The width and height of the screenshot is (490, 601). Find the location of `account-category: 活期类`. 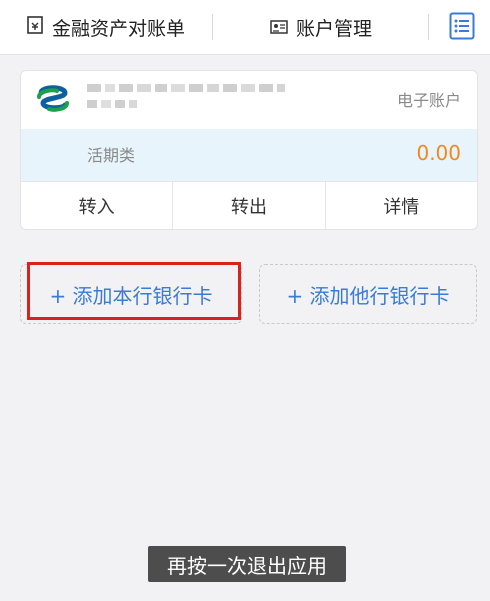

account-category: 活期类 is located at coordinates (111, 155).